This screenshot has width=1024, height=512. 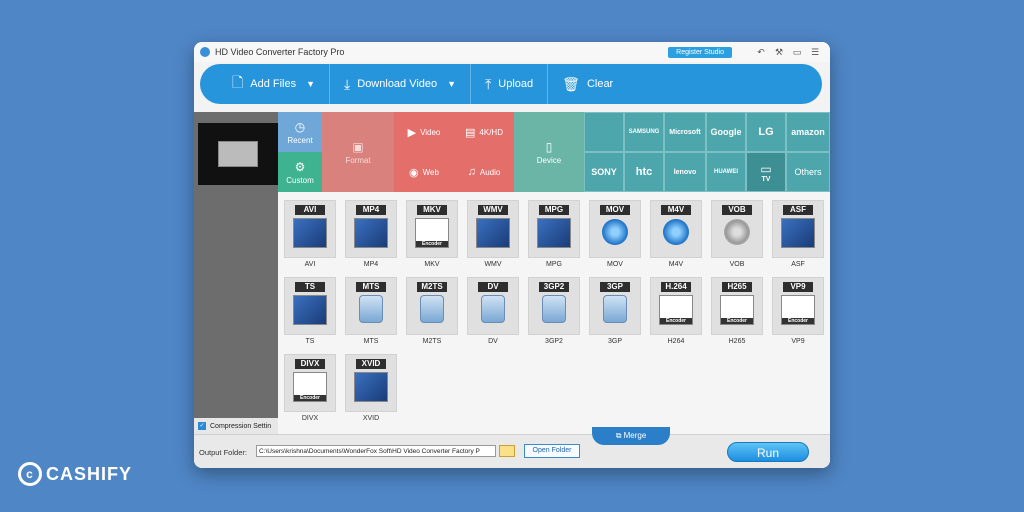 What do you see at coordinates (493, 306) in the screenshot?
I see `format-card-dv: DV` at bounding box center [493, 306].